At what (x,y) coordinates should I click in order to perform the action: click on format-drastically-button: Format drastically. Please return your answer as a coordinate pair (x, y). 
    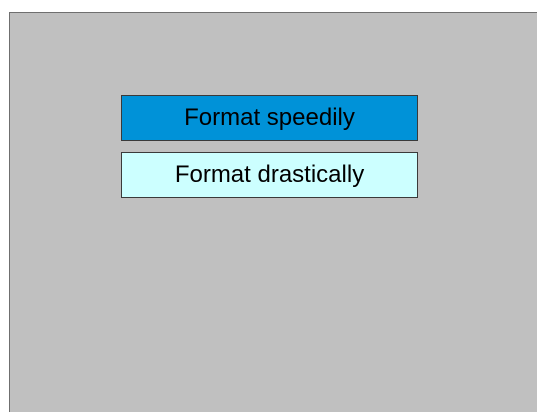
    Looking at the image, I should click on (269, 175).